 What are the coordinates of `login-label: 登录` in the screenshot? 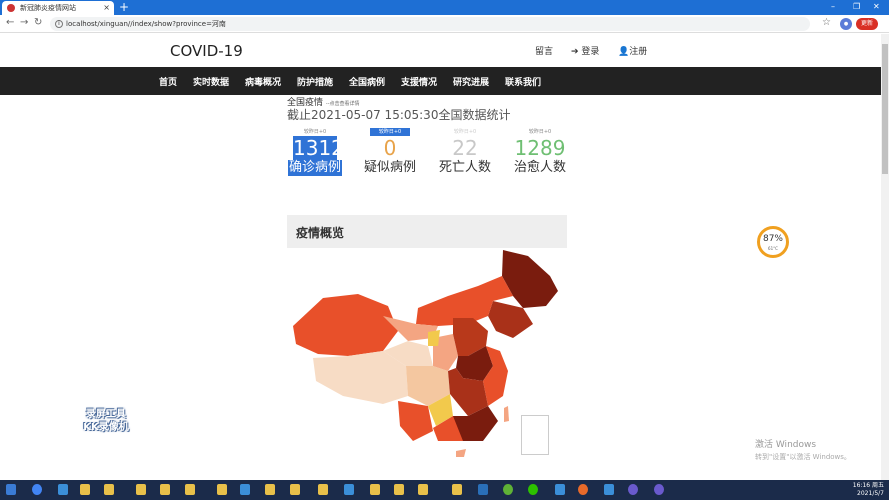 It's located at (590, 52).